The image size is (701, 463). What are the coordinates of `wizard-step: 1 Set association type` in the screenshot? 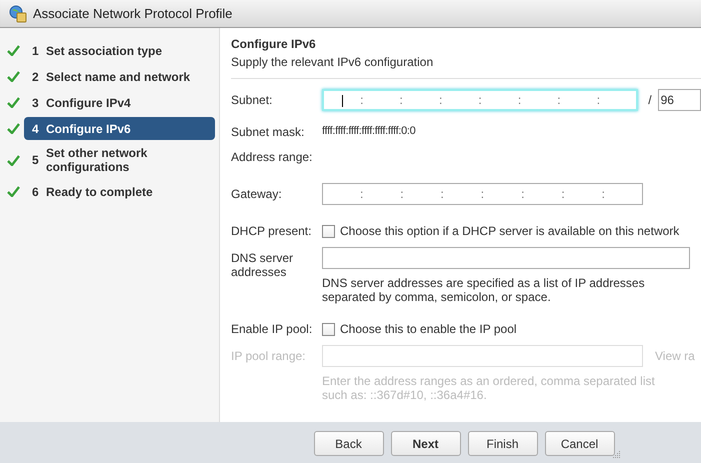 It's located at (119, 50).